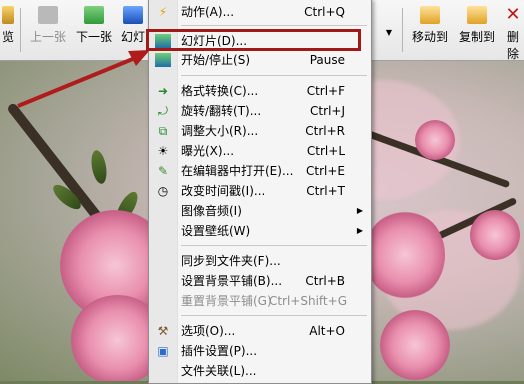 This screenshot has width=524, height=384. What do you see at coordinates (163, 171) in the screenshot?
I see `edit-icon: ✎` at bounding box center [163, 171].